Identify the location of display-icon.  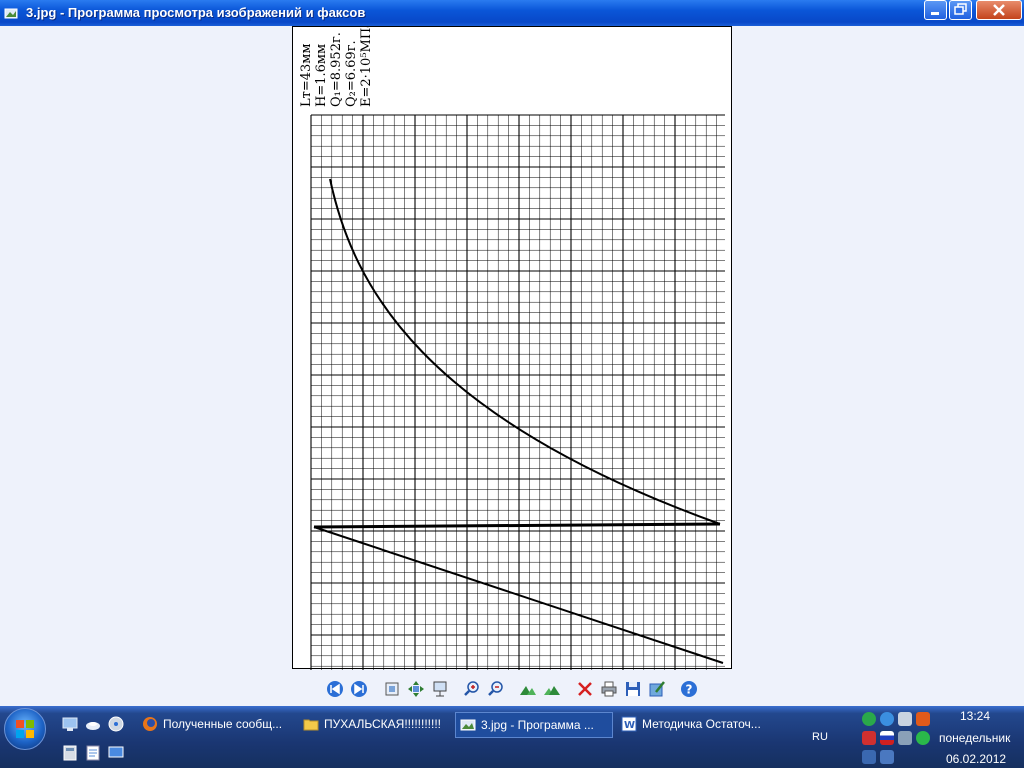
(116, 753).